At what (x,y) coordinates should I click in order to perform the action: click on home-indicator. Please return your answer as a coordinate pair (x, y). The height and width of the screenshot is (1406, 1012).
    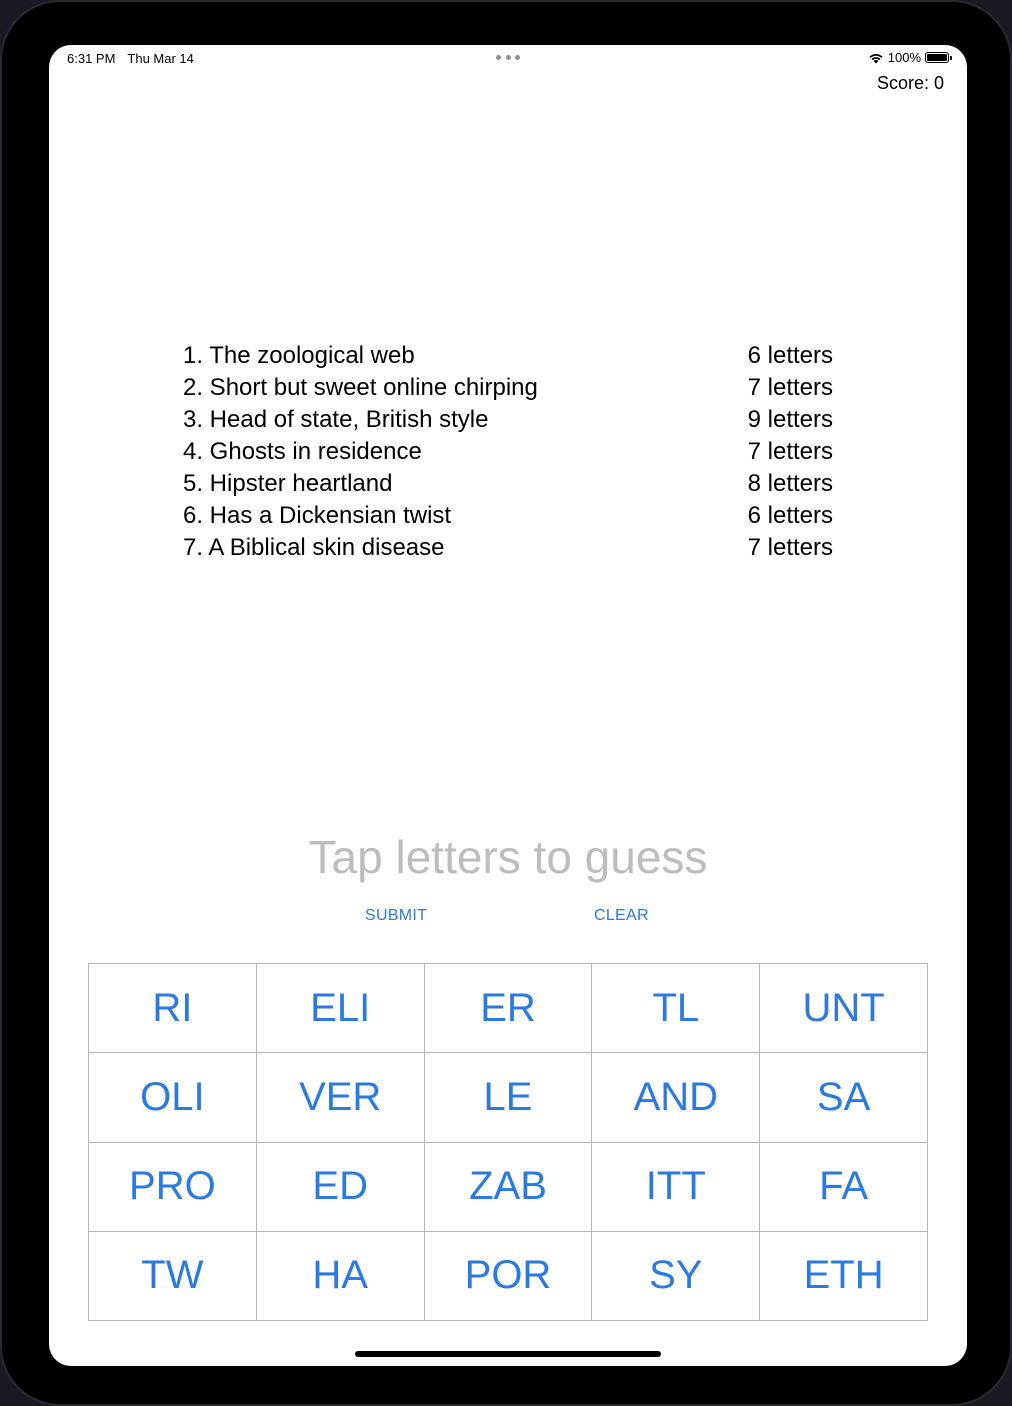
    Looking at the image, I should click on (508, 1354).